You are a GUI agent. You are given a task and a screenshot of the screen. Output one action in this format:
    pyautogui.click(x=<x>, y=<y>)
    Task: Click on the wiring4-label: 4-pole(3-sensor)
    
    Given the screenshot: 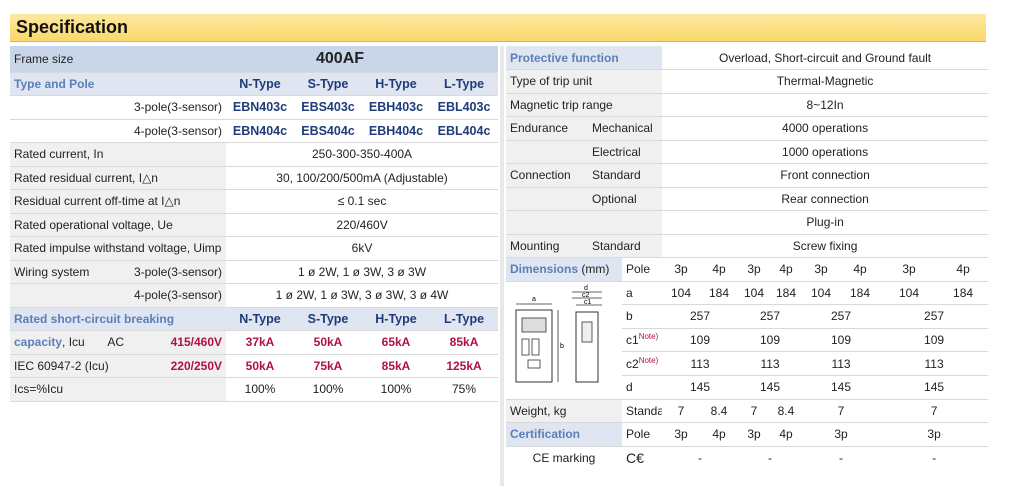 What is the action you would take?
    pyautogui.click(x=177, y=295)
    